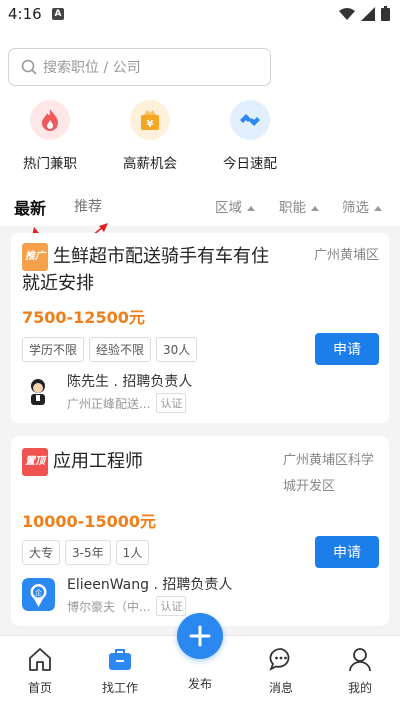 The width and height of the screenshot is (400, 710). I want to click on nav-home-label: 首页, so click(39, 688).